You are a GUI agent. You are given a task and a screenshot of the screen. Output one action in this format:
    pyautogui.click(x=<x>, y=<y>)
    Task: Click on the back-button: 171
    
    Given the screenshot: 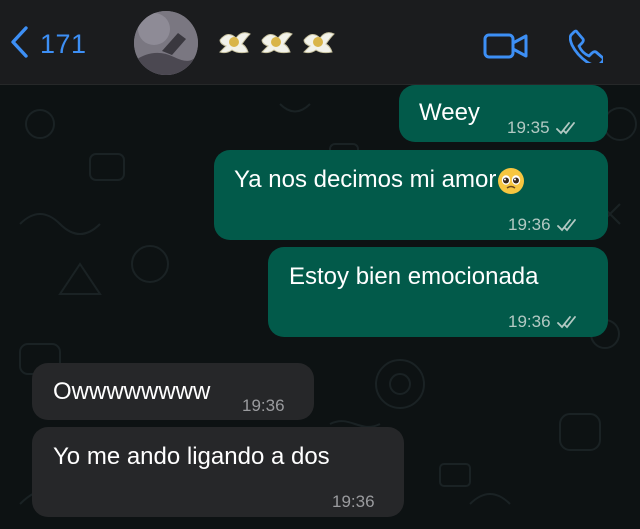 What is the action you would take?
    pyautogui.click(x=48, y=44)
    